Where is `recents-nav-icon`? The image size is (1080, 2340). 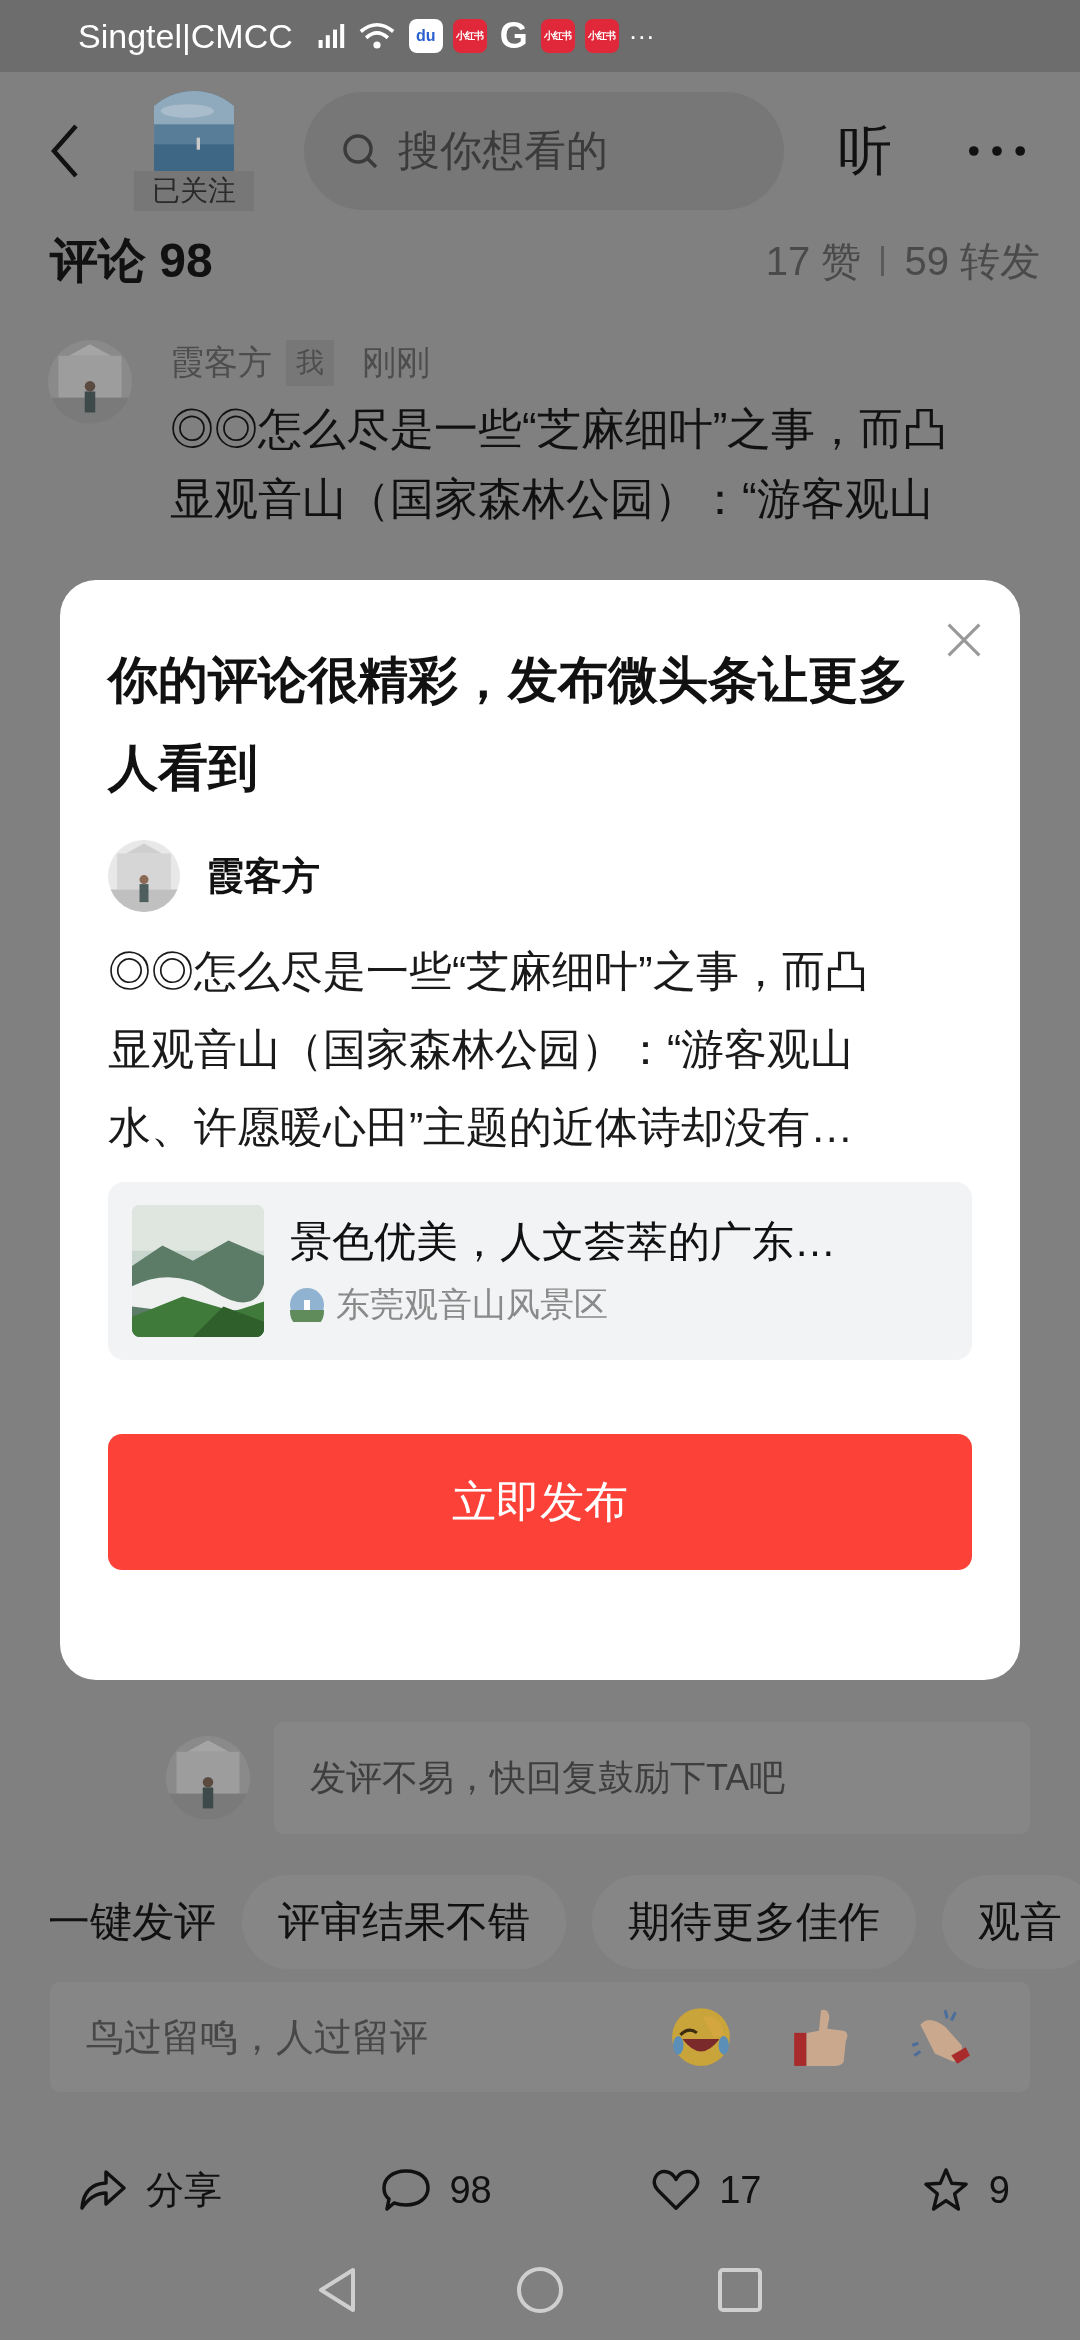
recents-nav-icon is located at coordinates (740, 2290).